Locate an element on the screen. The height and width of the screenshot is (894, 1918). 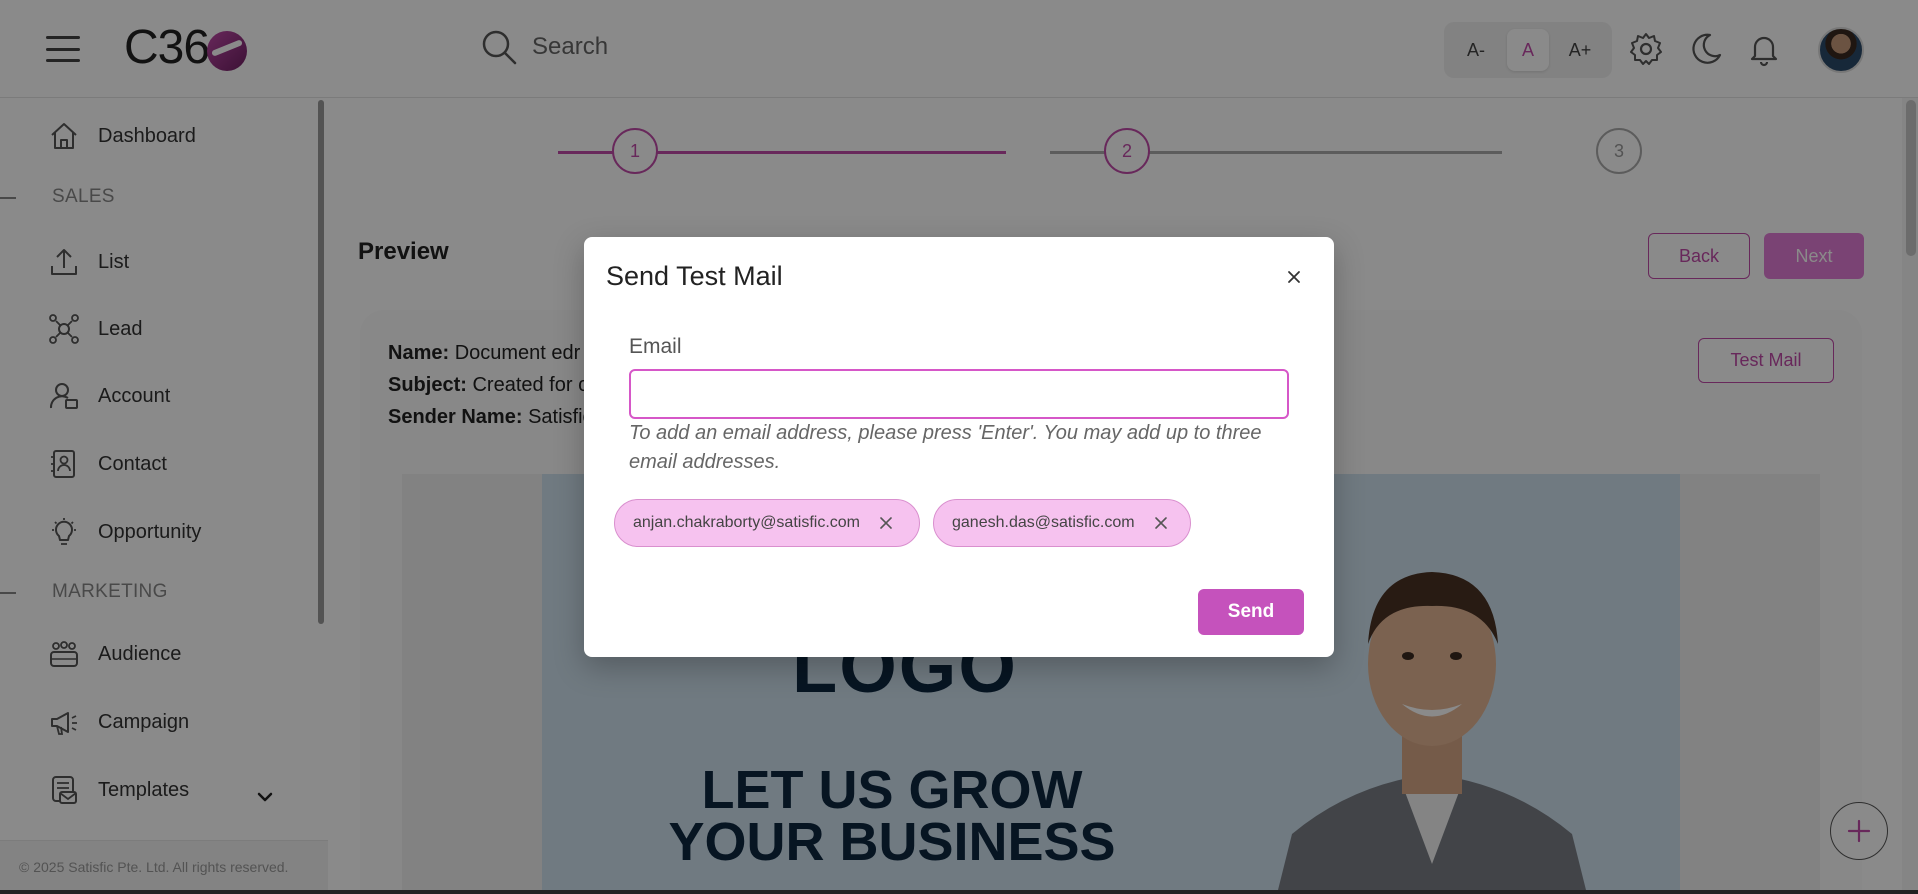
email-chip: ganesh.das@satisfic.com is located at coordinates (1062, 523).